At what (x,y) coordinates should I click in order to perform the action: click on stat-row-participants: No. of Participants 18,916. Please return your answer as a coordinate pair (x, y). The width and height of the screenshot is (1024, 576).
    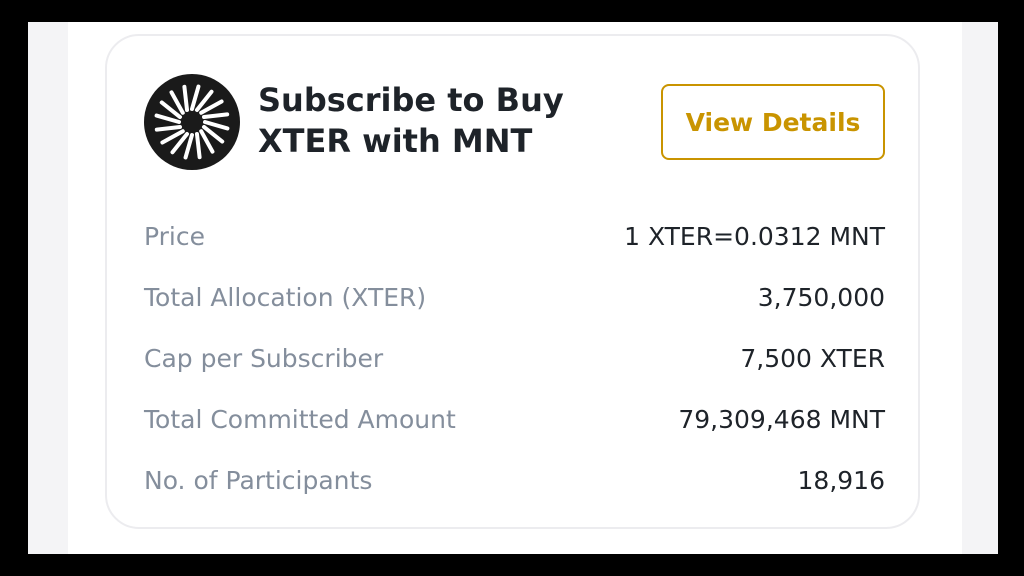
    Looking at the image, I should click on (514, 480).